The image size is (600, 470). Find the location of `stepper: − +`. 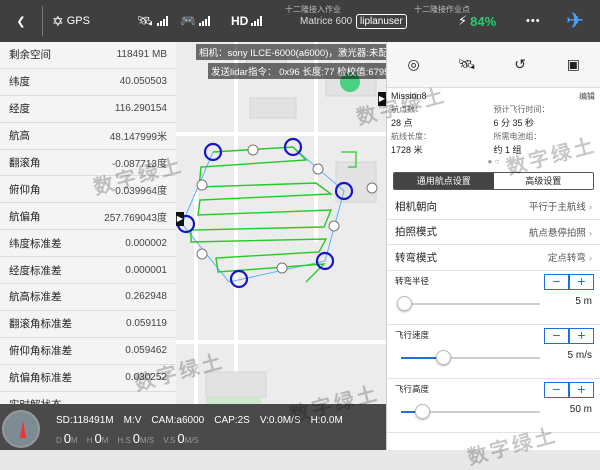

stepper: − + is located at coordinates (569, 335).